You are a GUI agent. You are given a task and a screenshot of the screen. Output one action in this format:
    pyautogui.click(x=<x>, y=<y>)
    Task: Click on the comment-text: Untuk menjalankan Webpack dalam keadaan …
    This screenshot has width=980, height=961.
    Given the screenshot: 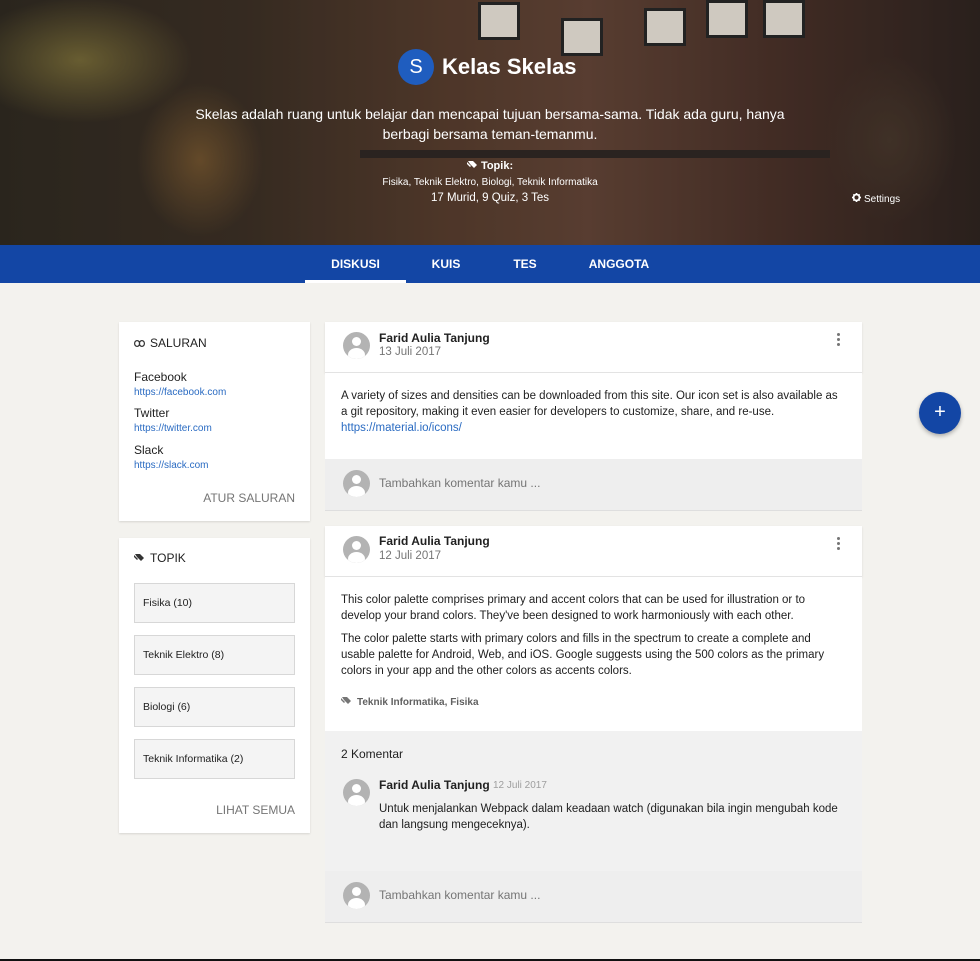 What is the action you would take?
    pyautogui.click(x=608, y=817)
    